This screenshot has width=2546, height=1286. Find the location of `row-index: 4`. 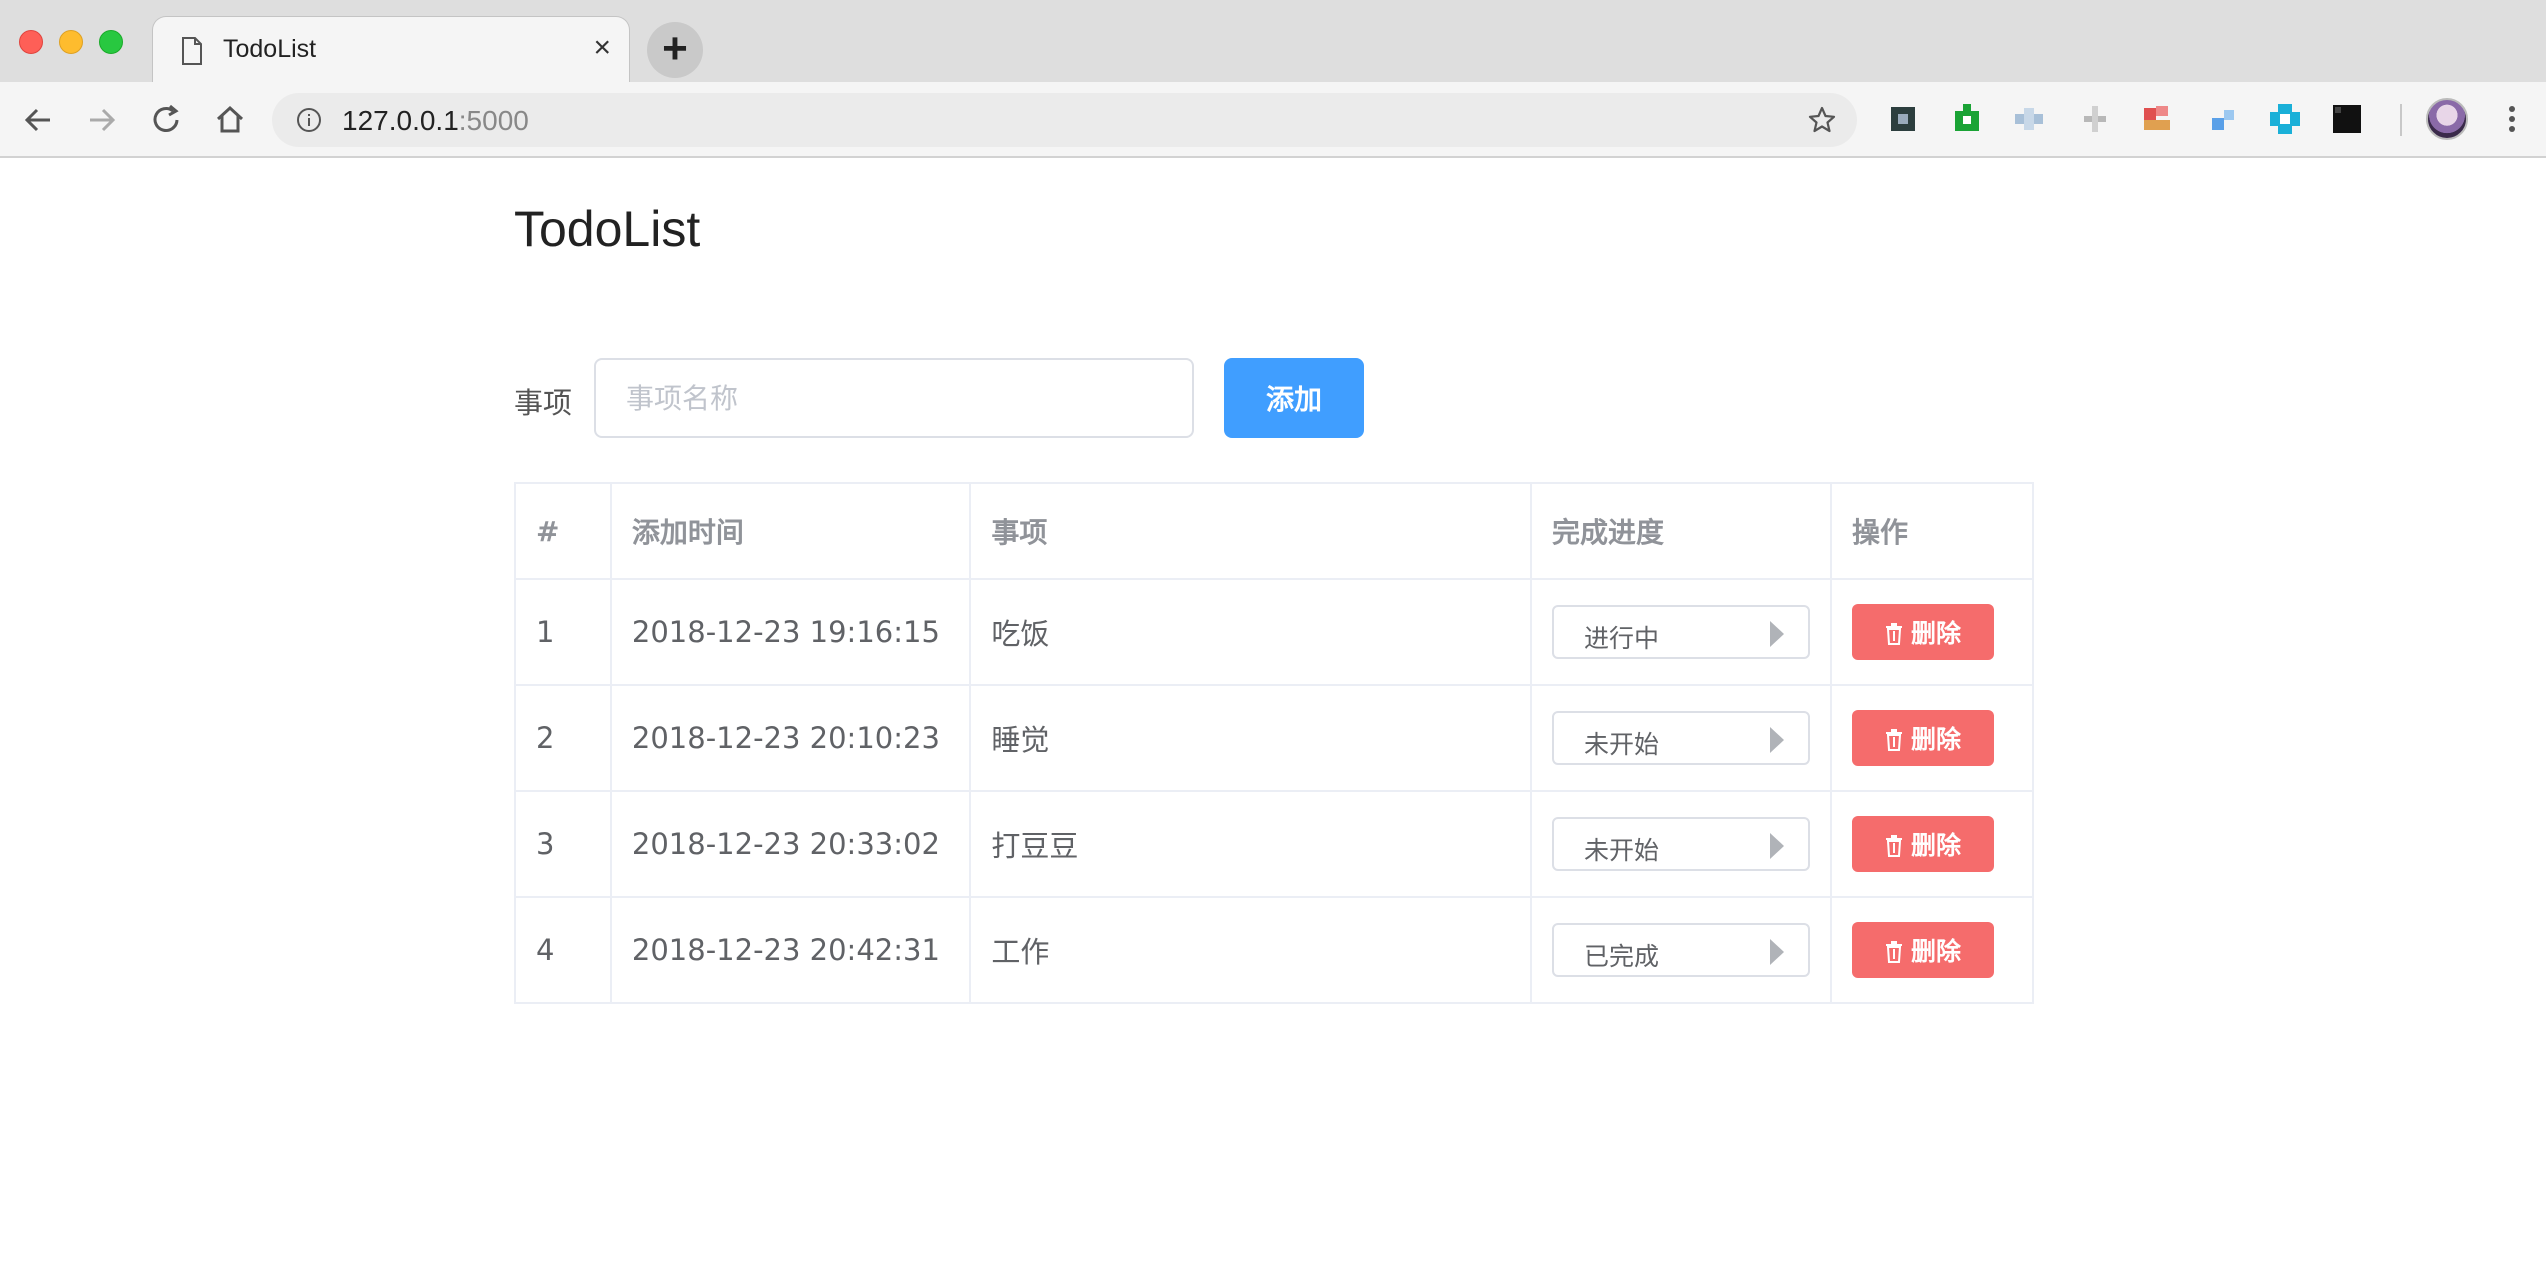

row-index: 4 is located at coordinates (563, 950).